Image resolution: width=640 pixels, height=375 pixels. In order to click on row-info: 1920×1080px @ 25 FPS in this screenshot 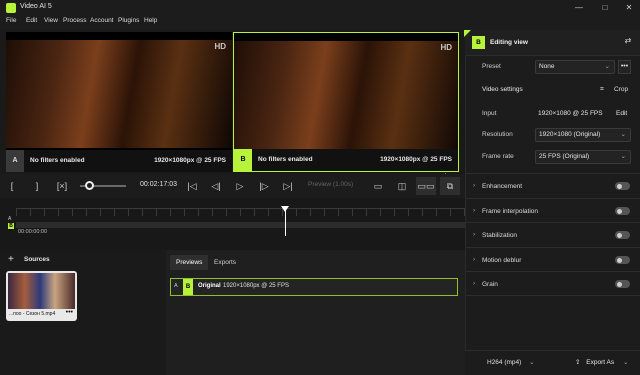, I will do `click(256, 286)`.